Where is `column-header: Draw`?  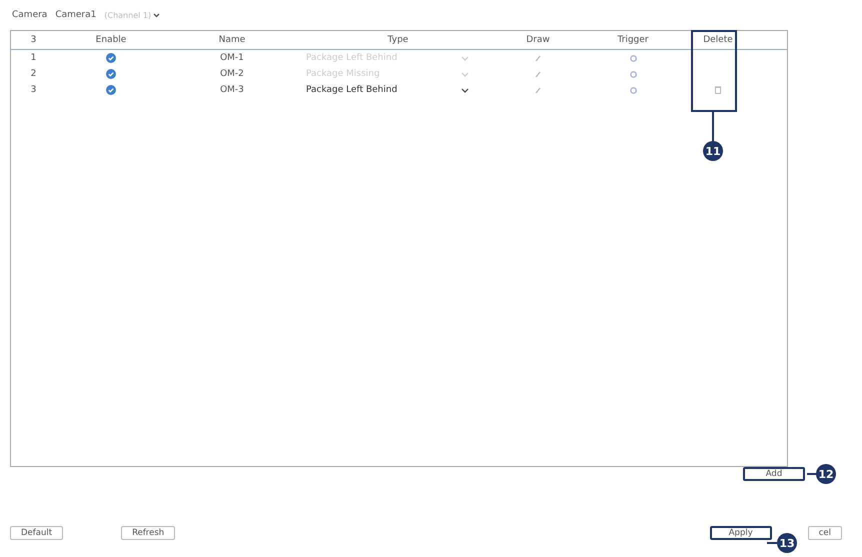
column-header: Draw is located at coordinates (538, 40).